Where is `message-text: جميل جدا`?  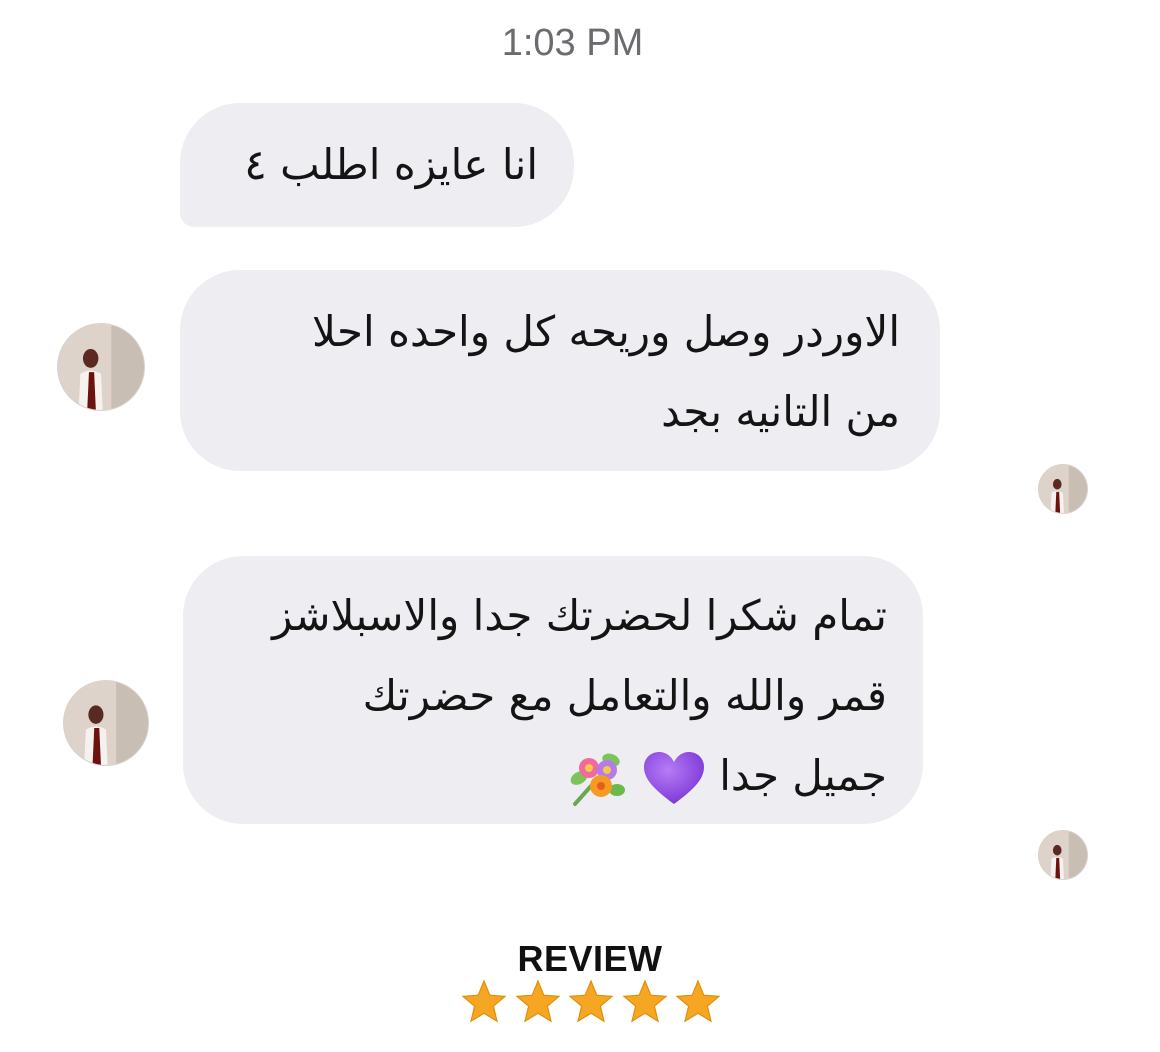 message-text: جميل جدا is located at coordinates (803, 775).